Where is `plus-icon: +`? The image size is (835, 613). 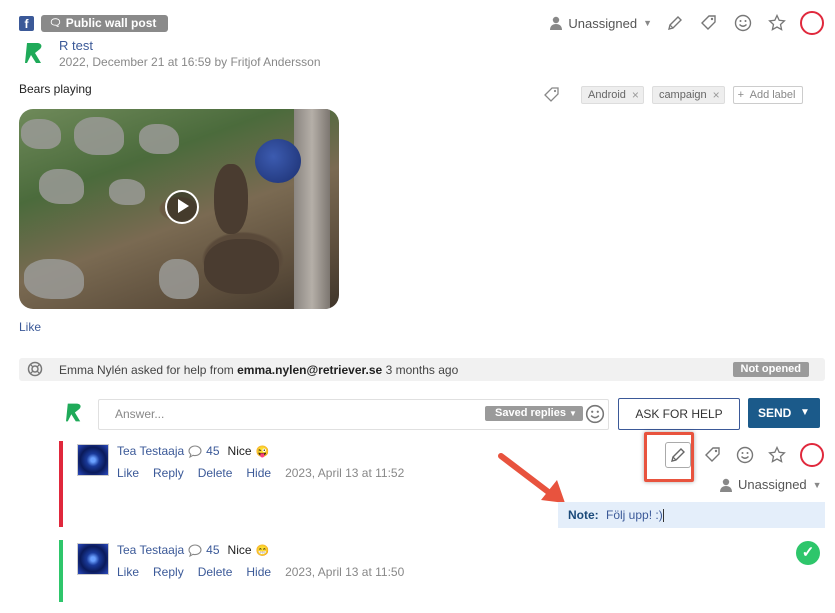
plus-icon: + is located at coordinates (741, 95).